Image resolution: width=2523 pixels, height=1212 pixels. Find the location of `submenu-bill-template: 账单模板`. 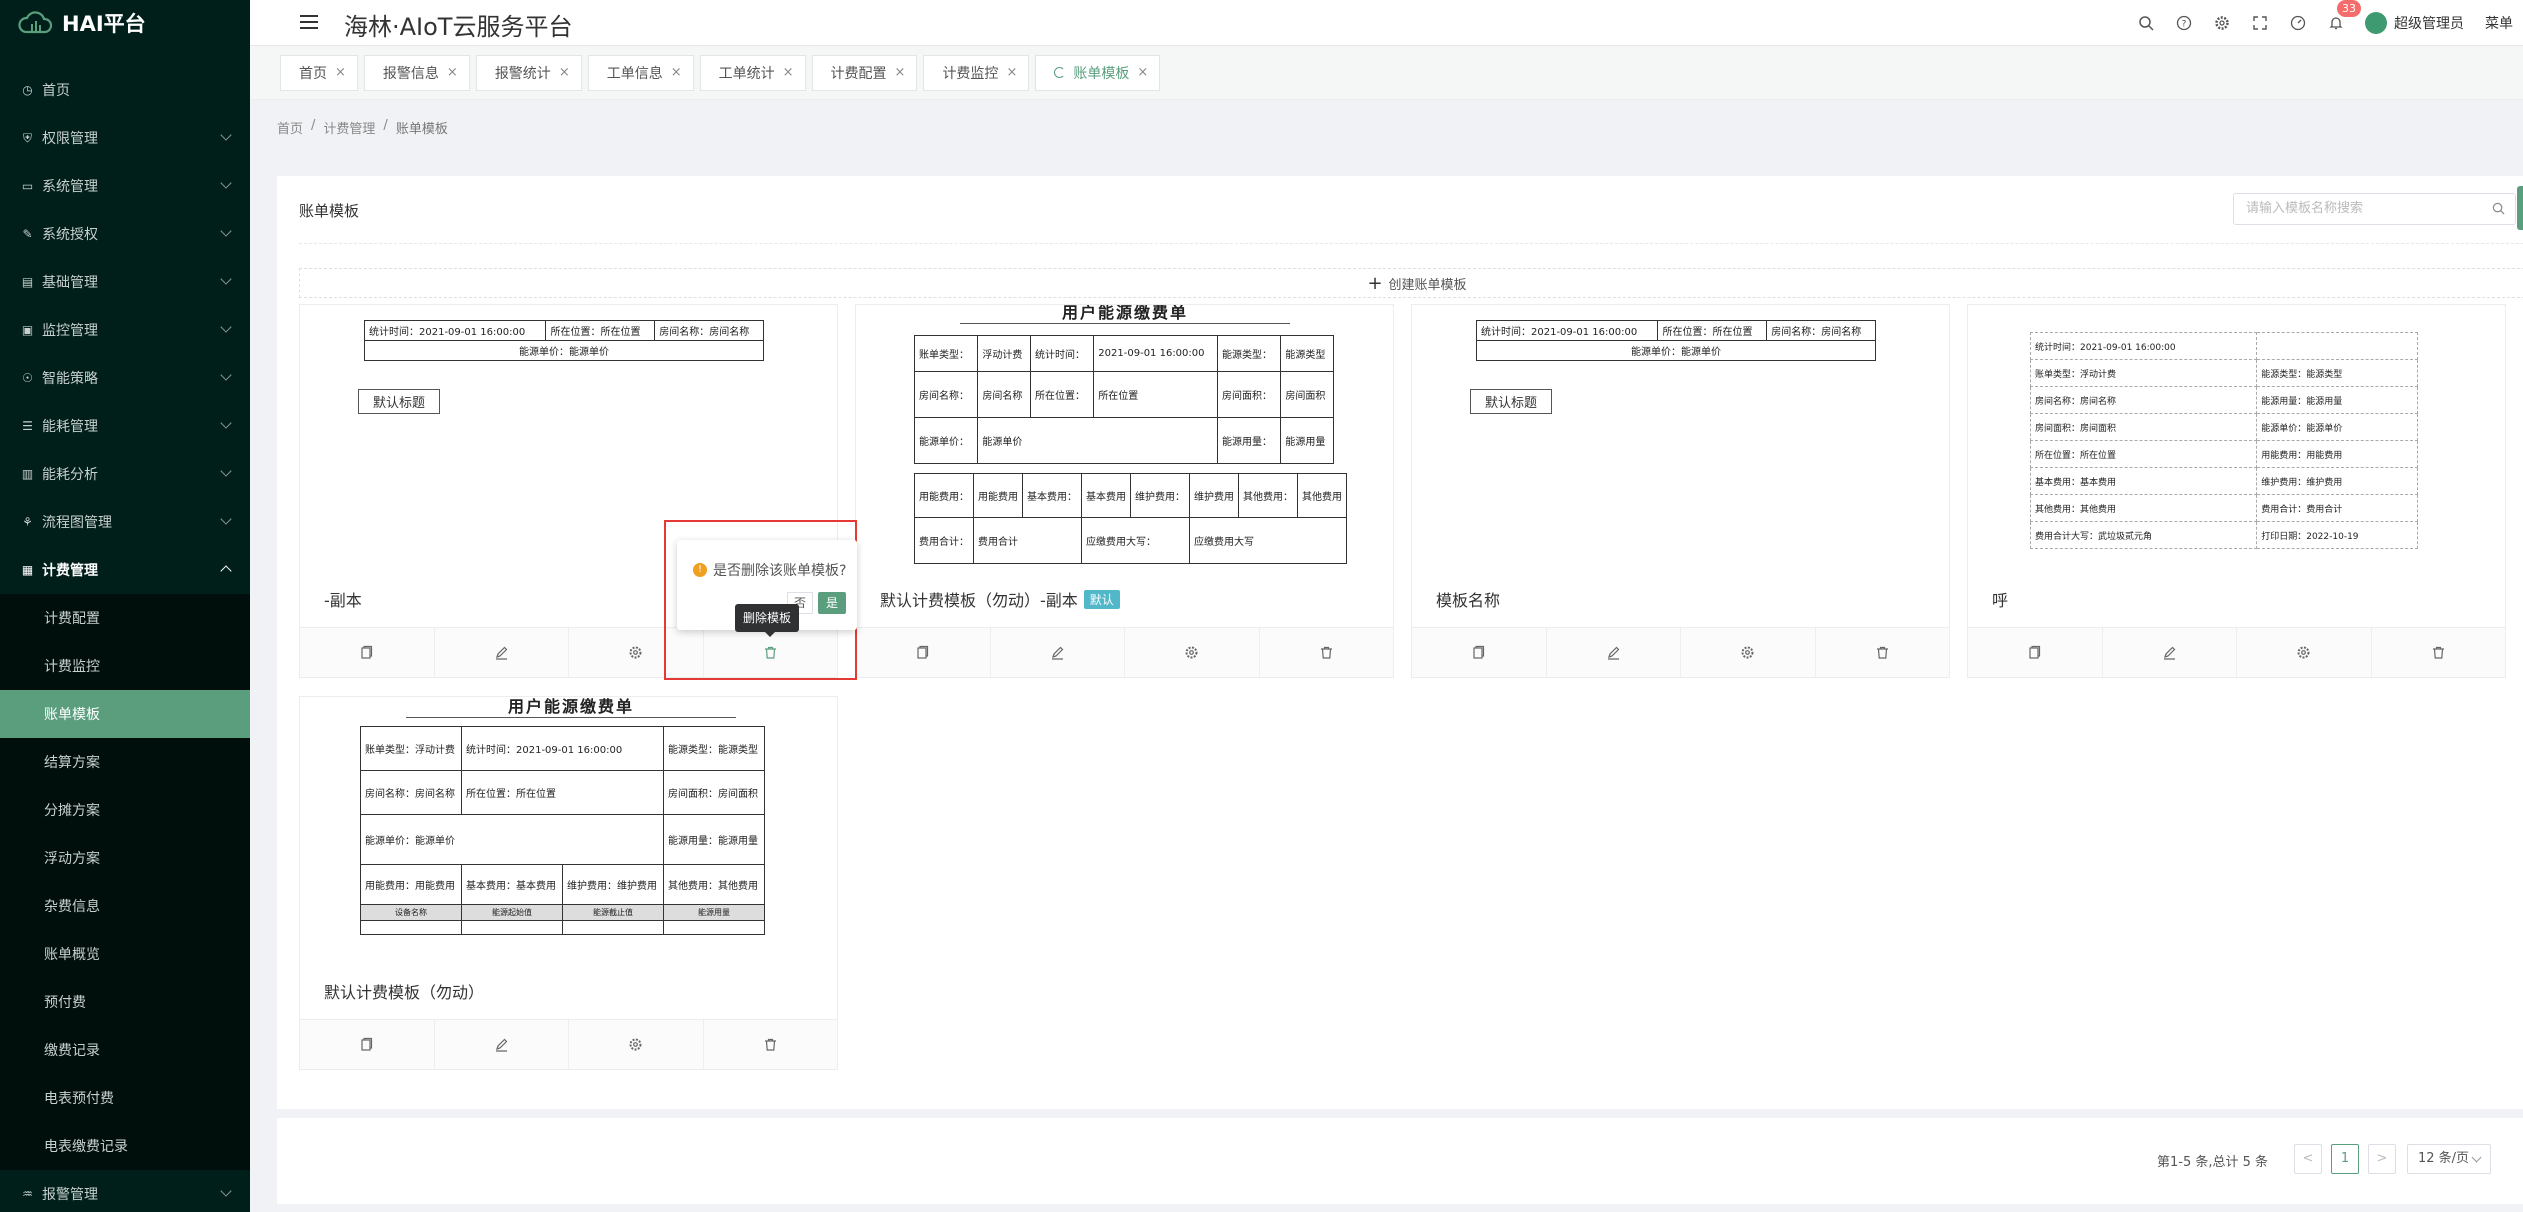

submenu-bill-template: 账单模板 is located at coordinates (125, 714).